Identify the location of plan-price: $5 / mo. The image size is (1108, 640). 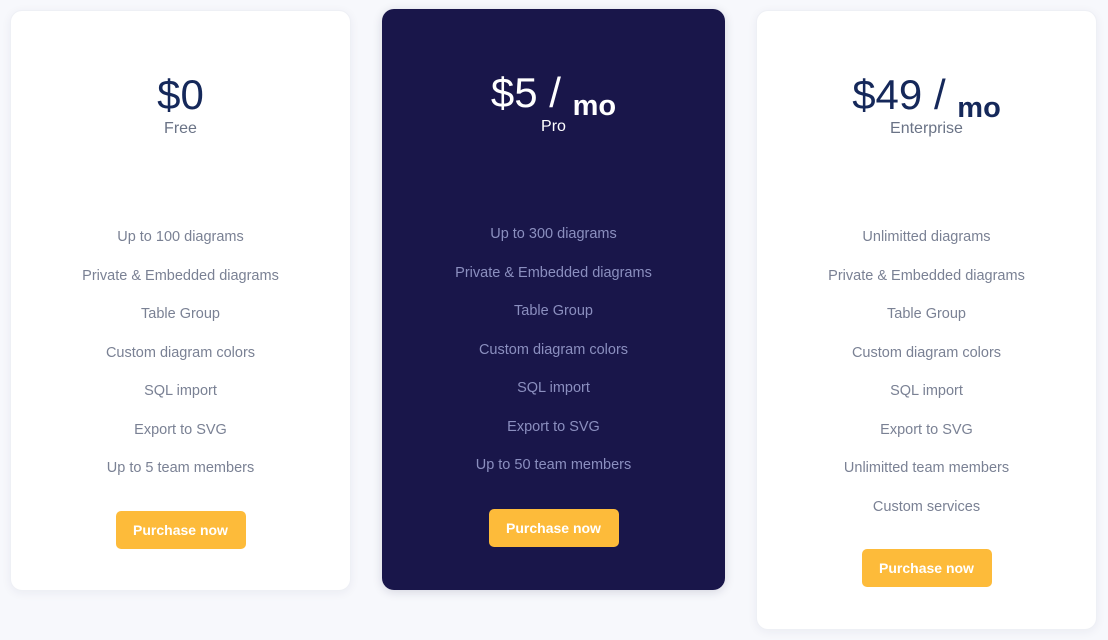
(553, 95).